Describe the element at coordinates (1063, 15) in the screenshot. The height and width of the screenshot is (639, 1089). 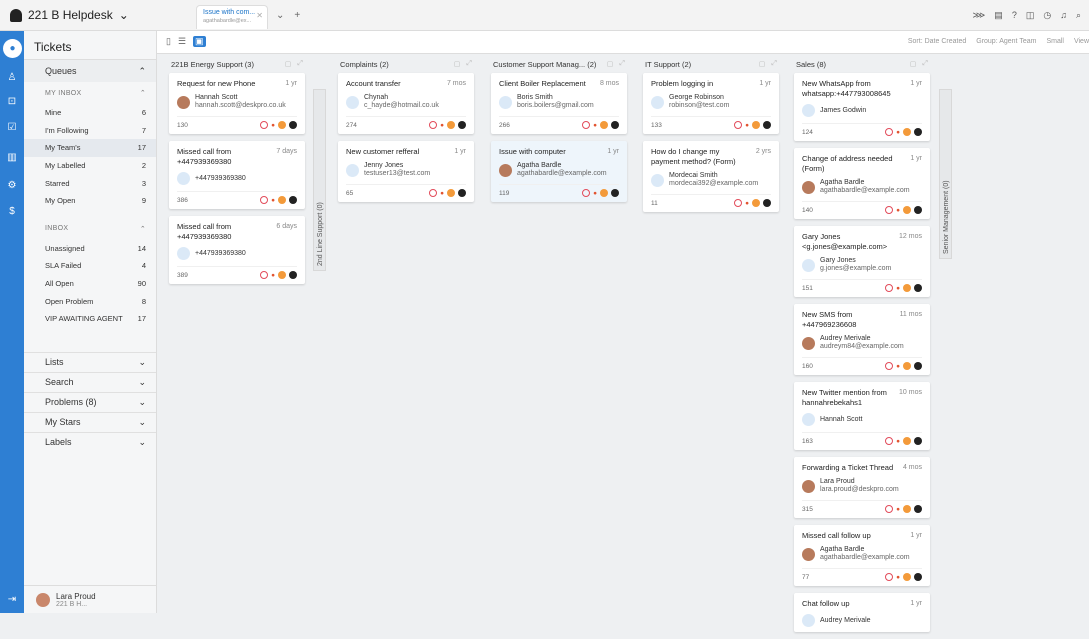
I see `bell-icon: ♫` at that location.